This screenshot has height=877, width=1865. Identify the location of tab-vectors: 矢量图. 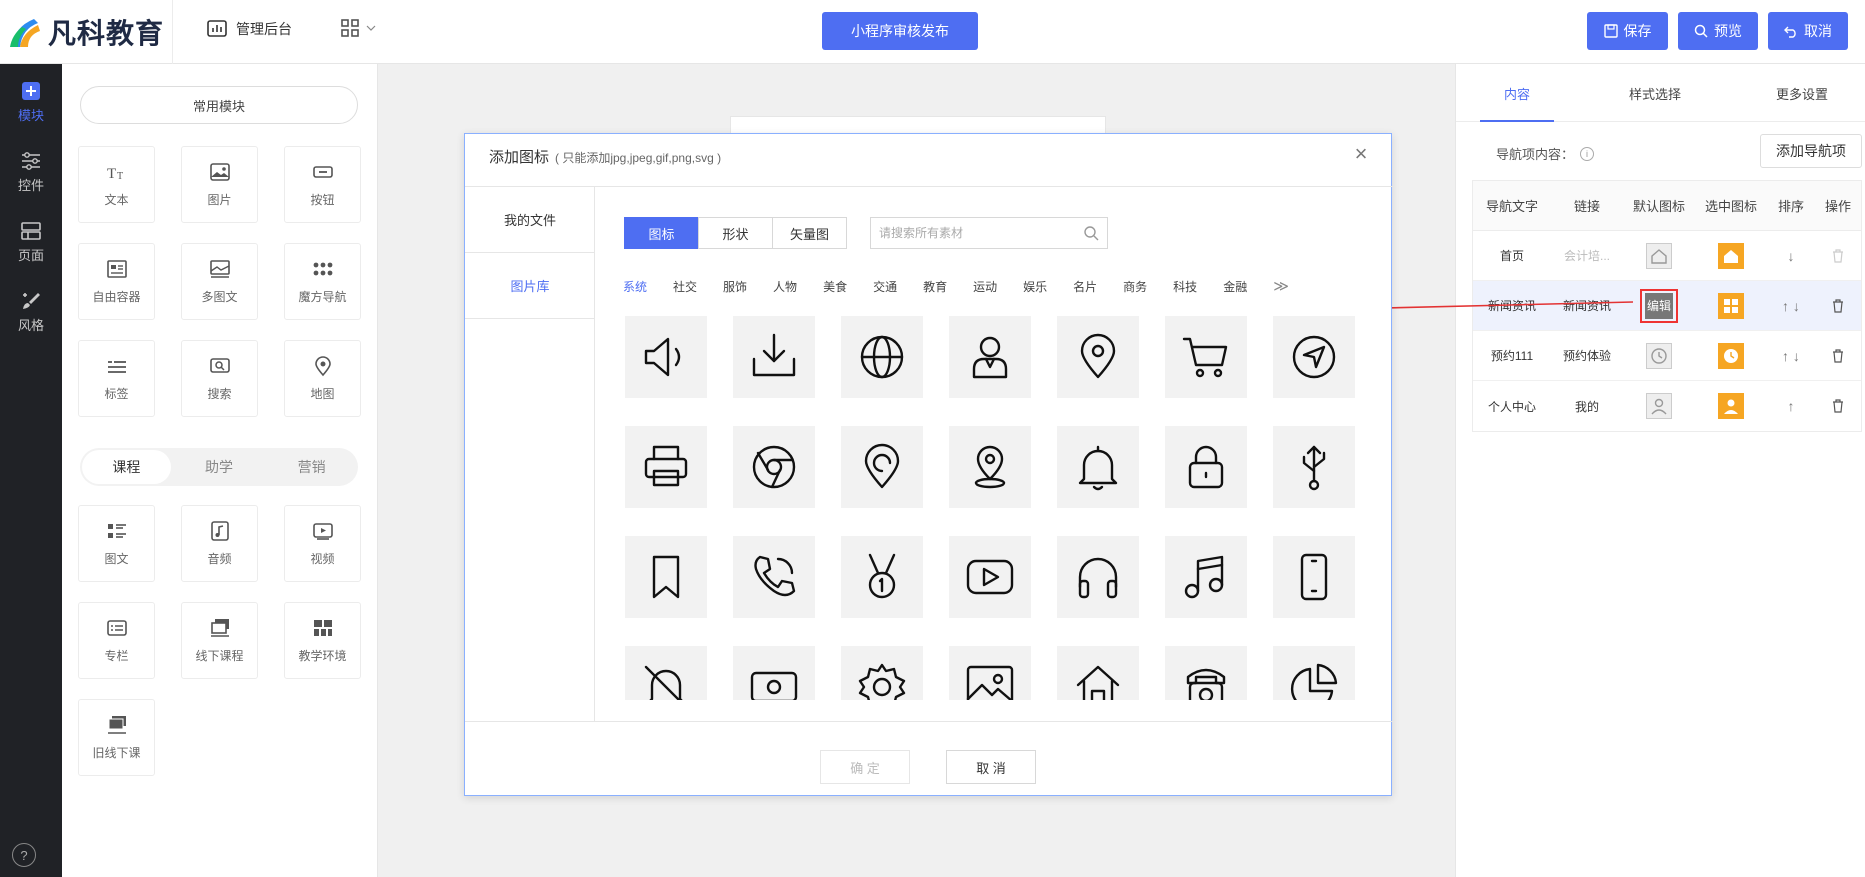
(809, 233).